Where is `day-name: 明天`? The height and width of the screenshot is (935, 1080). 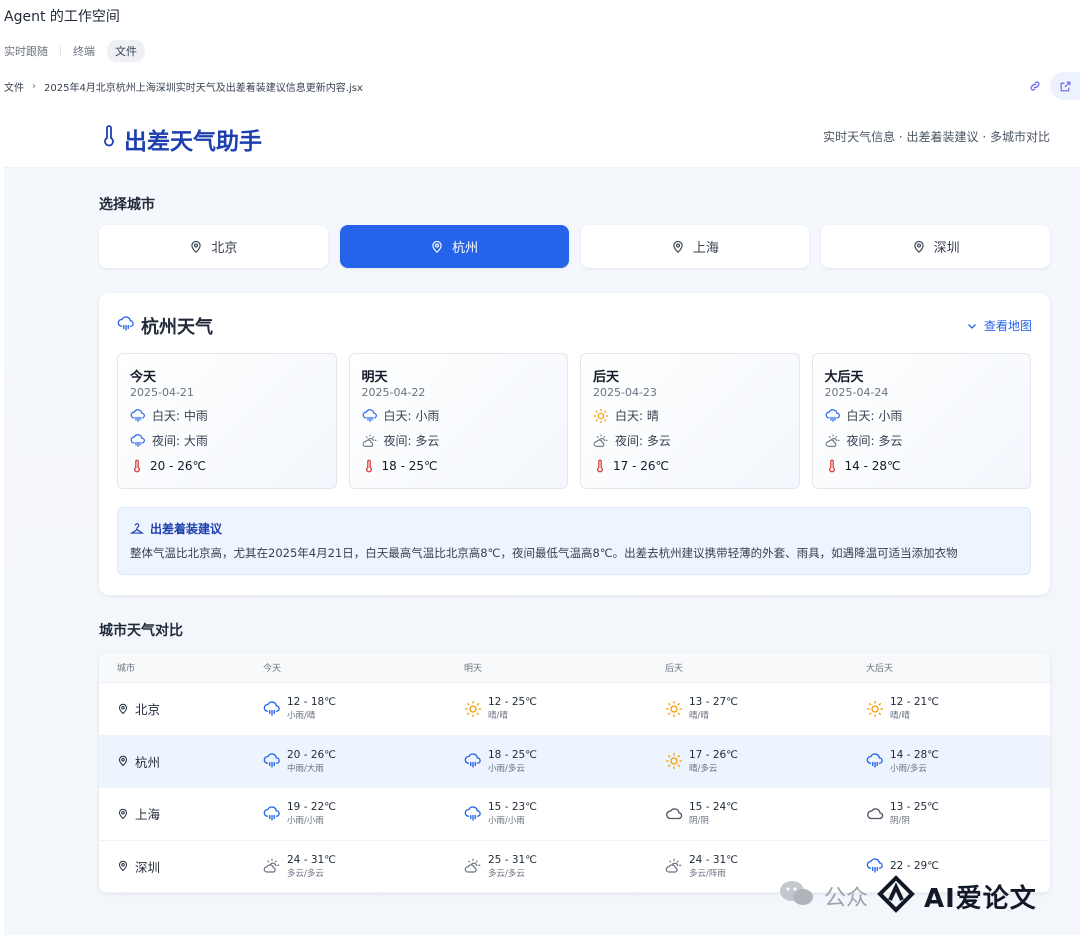 day-name: 明天 is located at coordinates (374, 377).